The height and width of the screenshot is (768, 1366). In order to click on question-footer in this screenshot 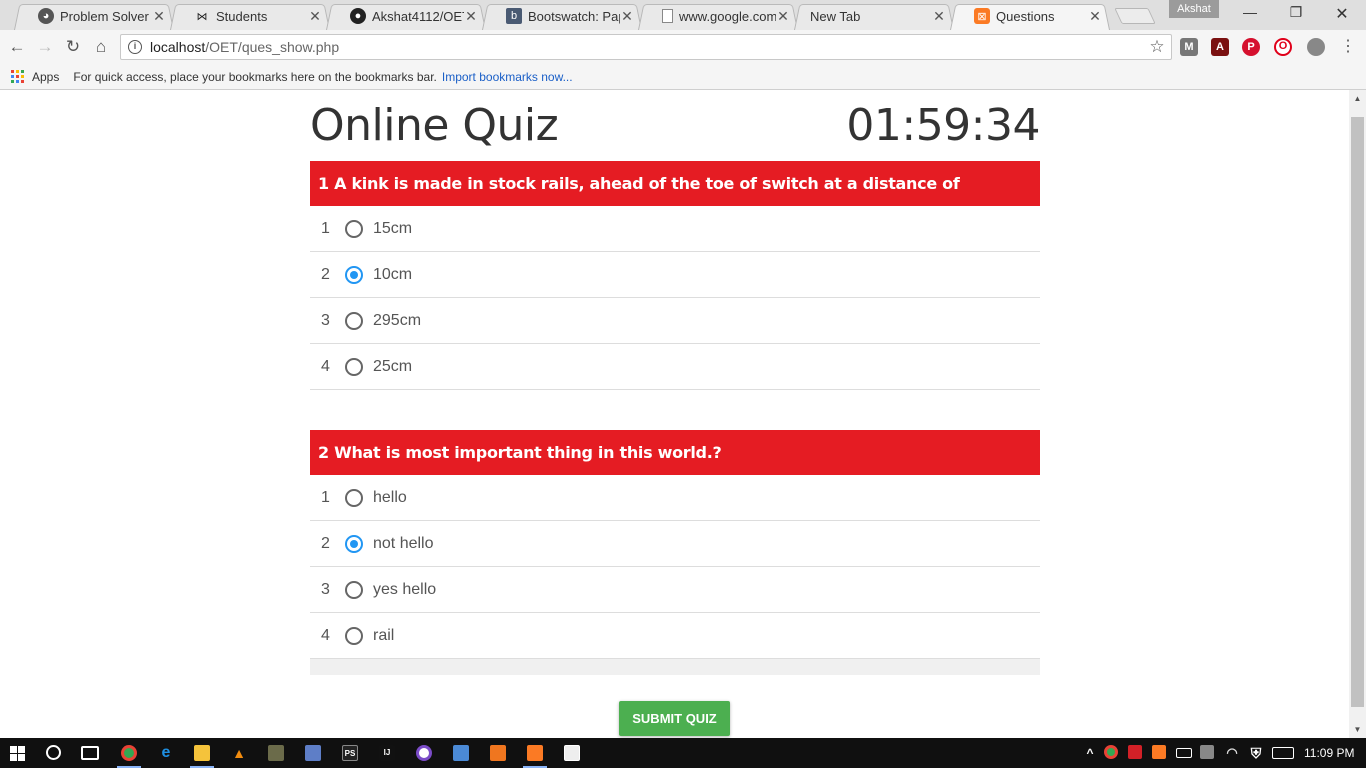, I will do `click(675, 667)`.